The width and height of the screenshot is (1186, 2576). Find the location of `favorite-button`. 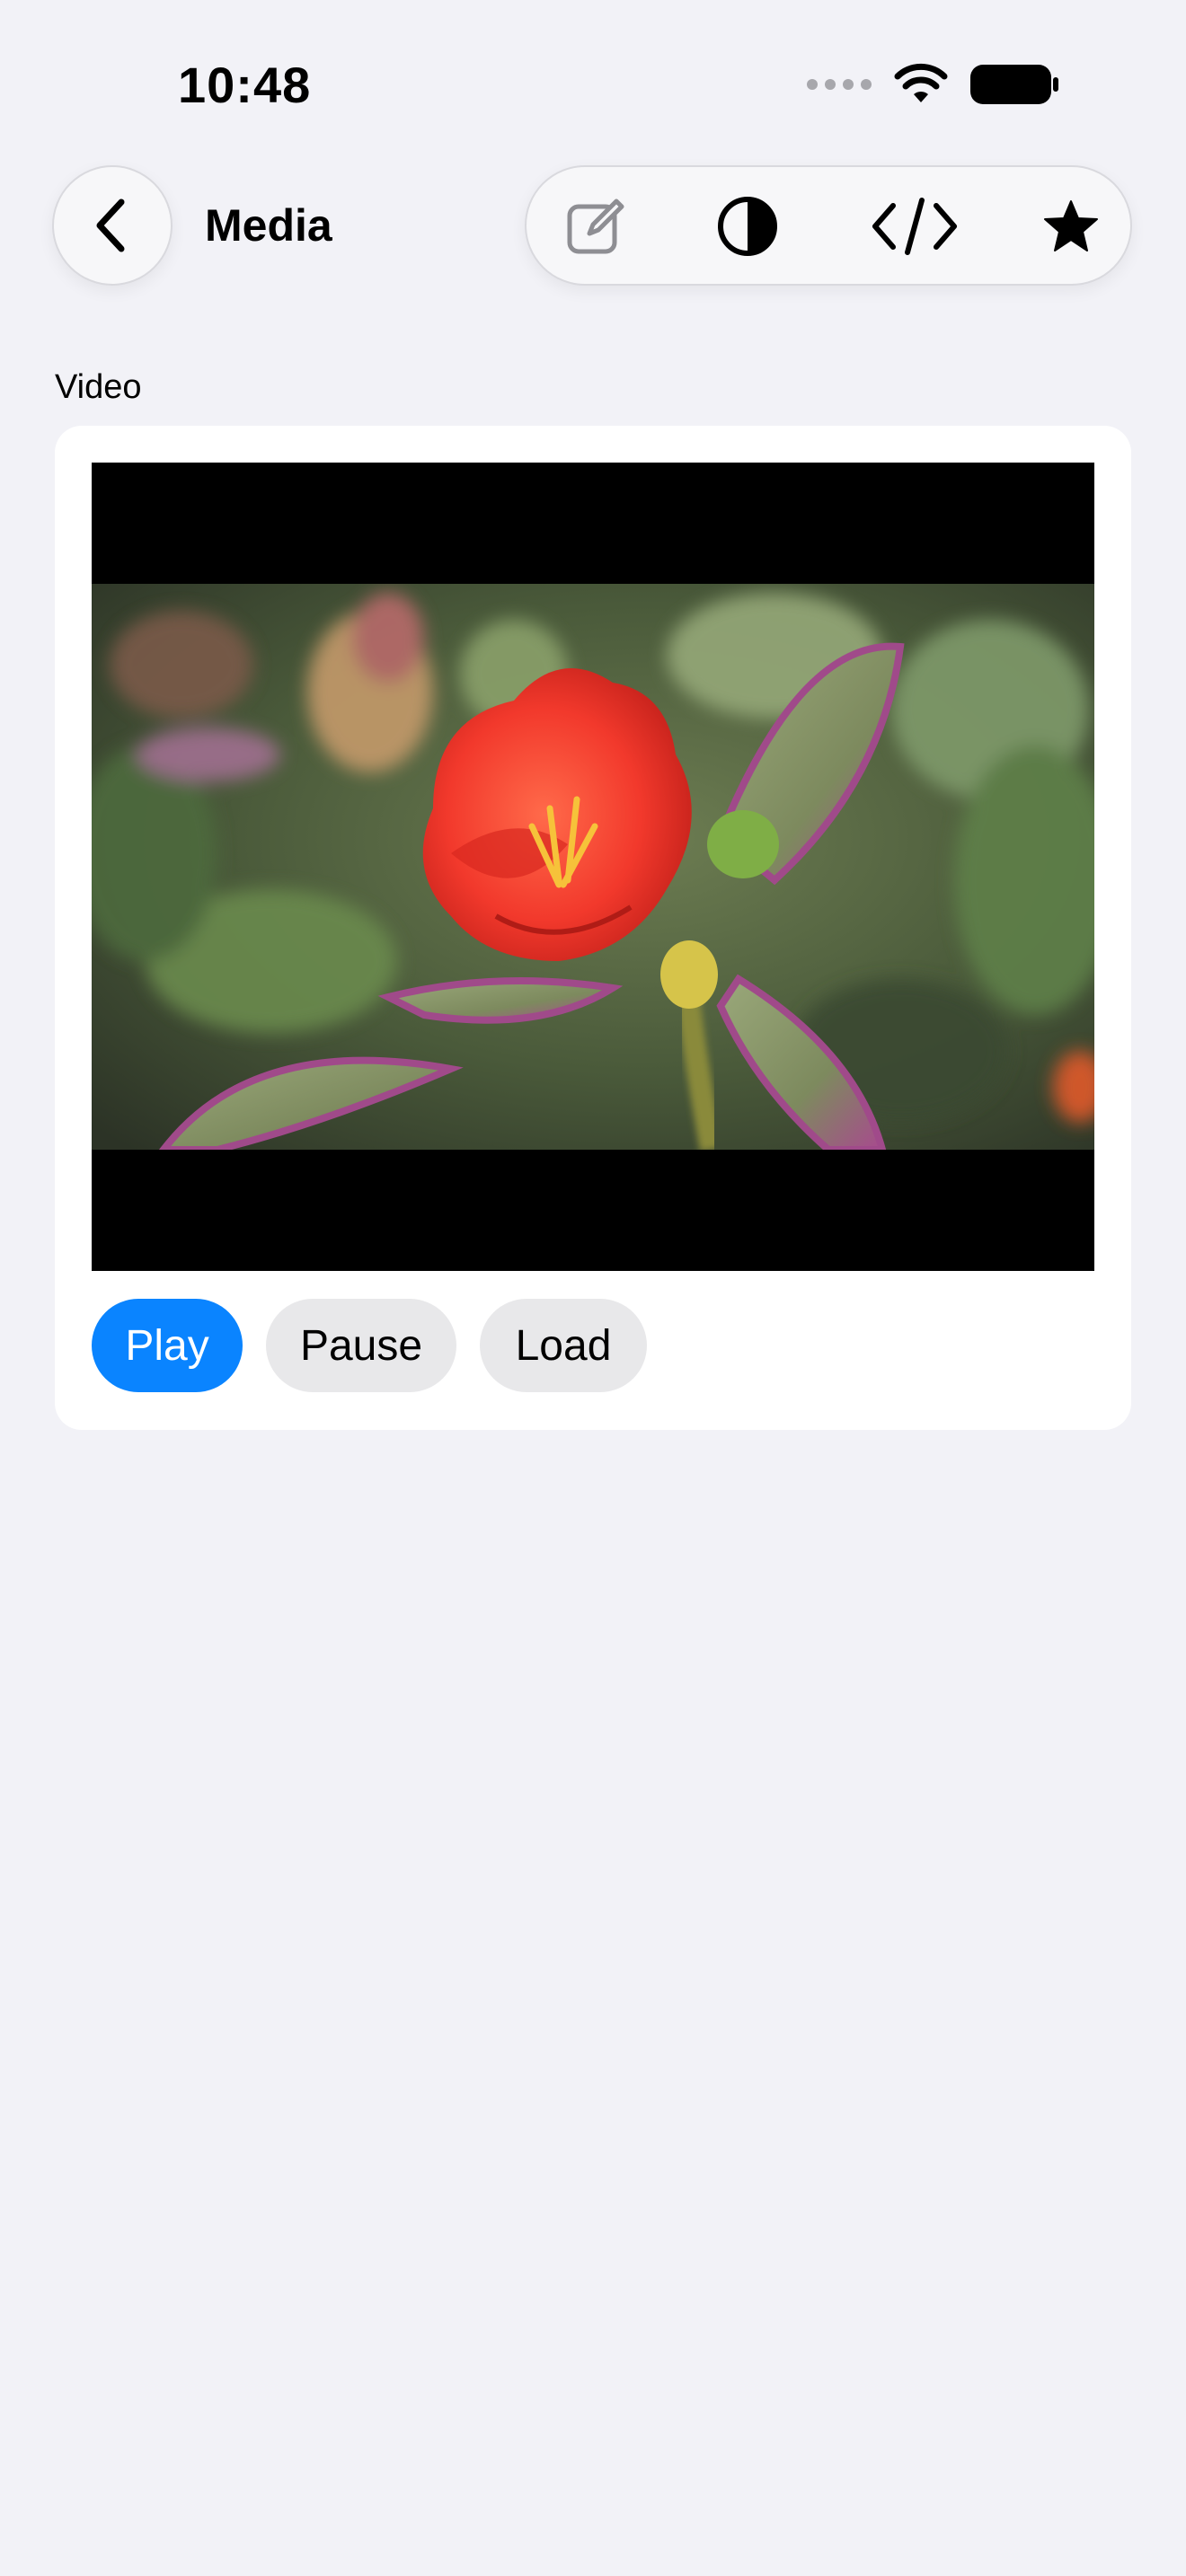

favorite-button is located at coordinates (1071, 226).